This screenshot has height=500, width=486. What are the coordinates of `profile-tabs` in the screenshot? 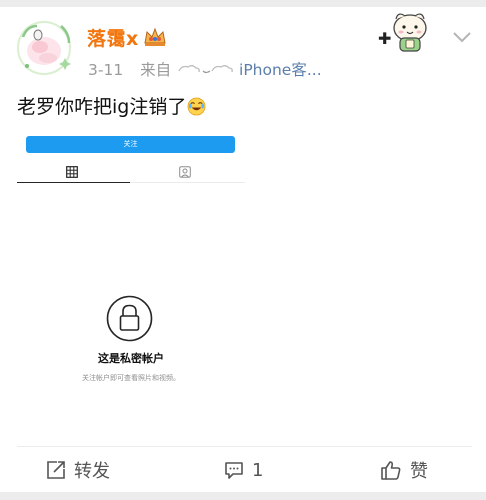 It's located at (131, 174).